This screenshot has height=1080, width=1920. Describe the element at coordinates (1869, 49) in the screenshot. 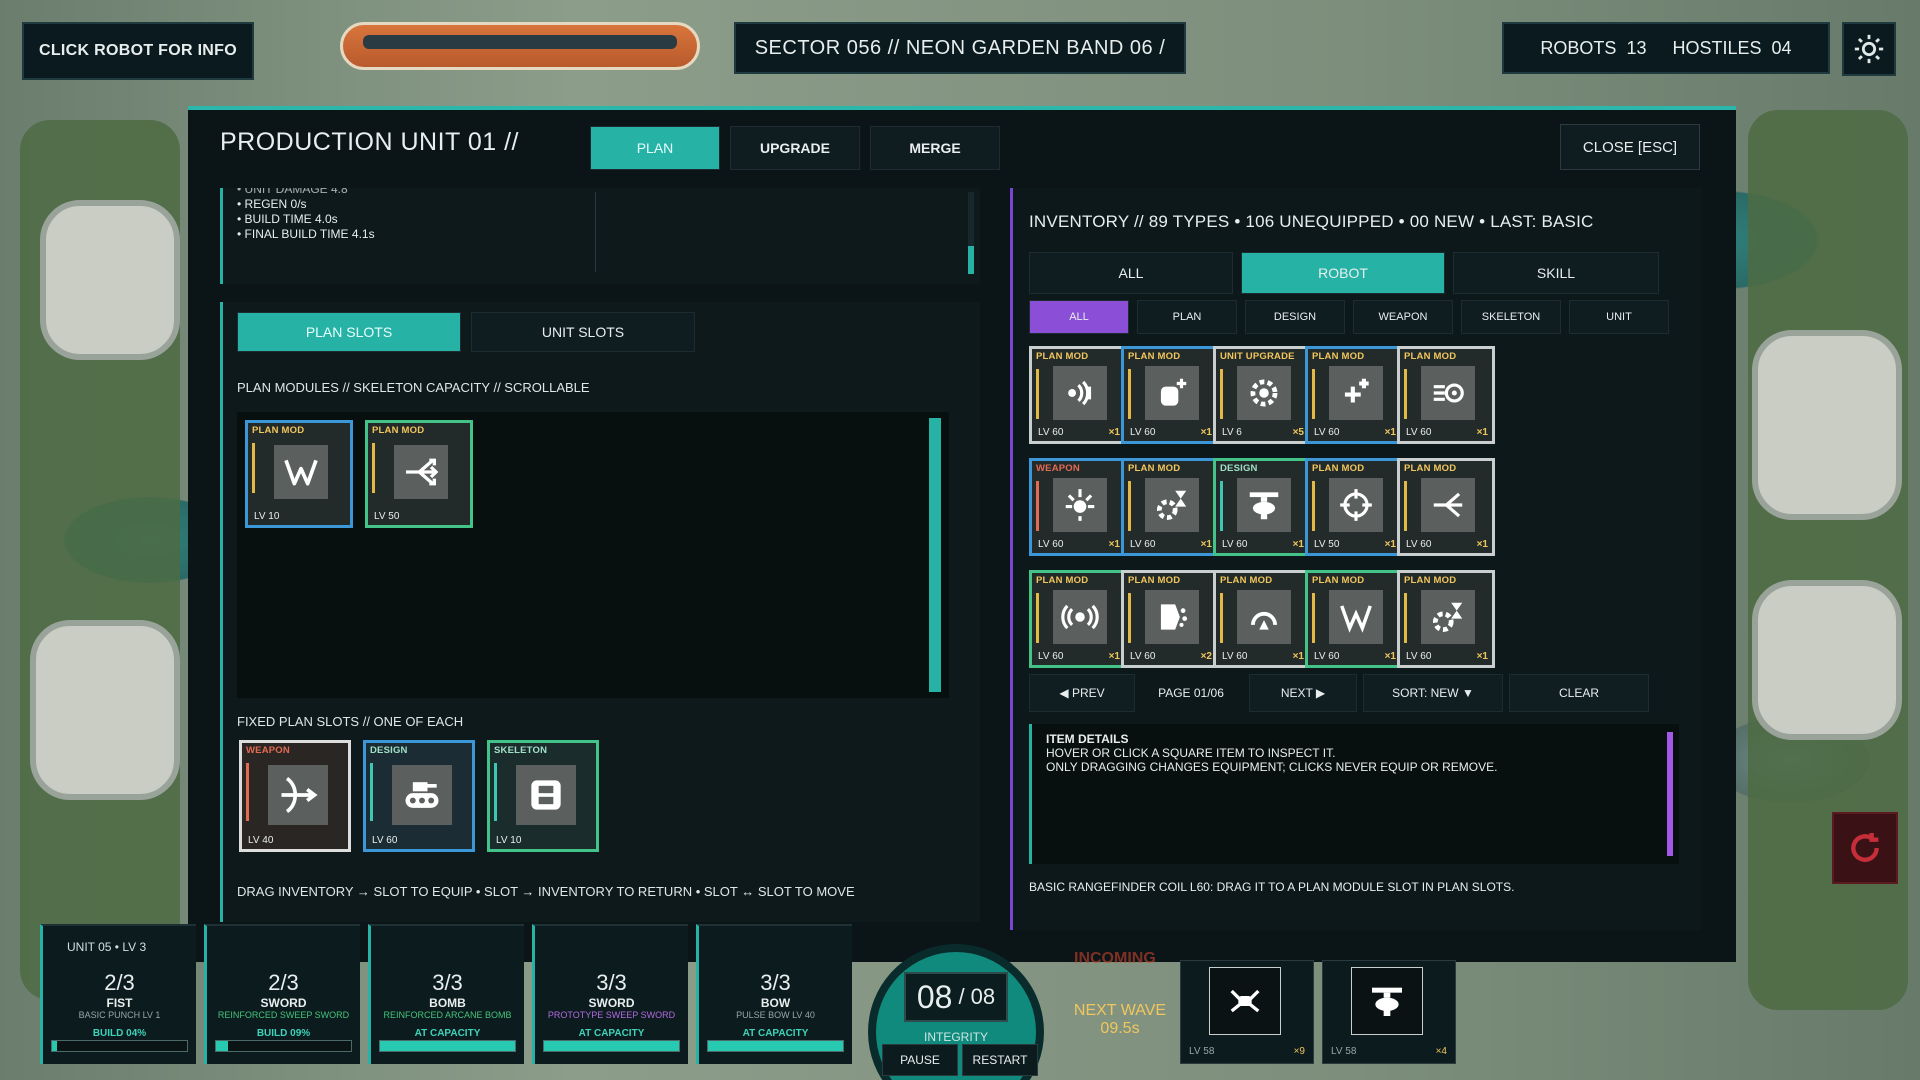

I see `settings-button` at that location.